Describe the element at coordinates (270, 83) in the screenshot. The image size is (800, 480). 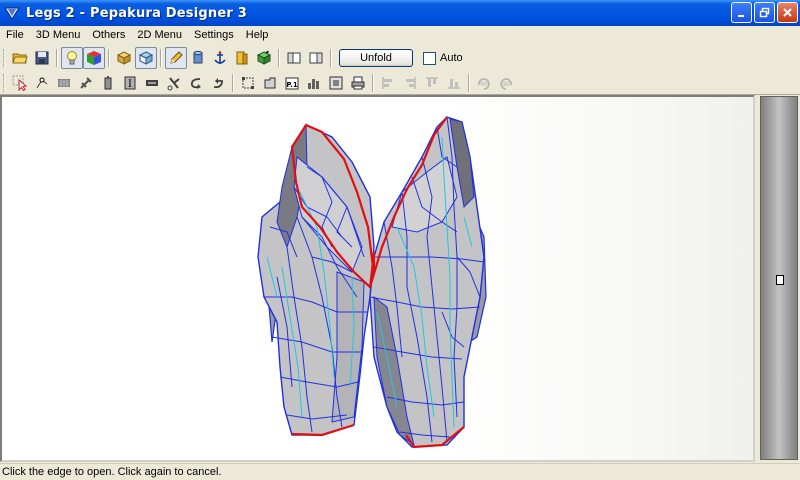
I see `piece-icon` at that location.